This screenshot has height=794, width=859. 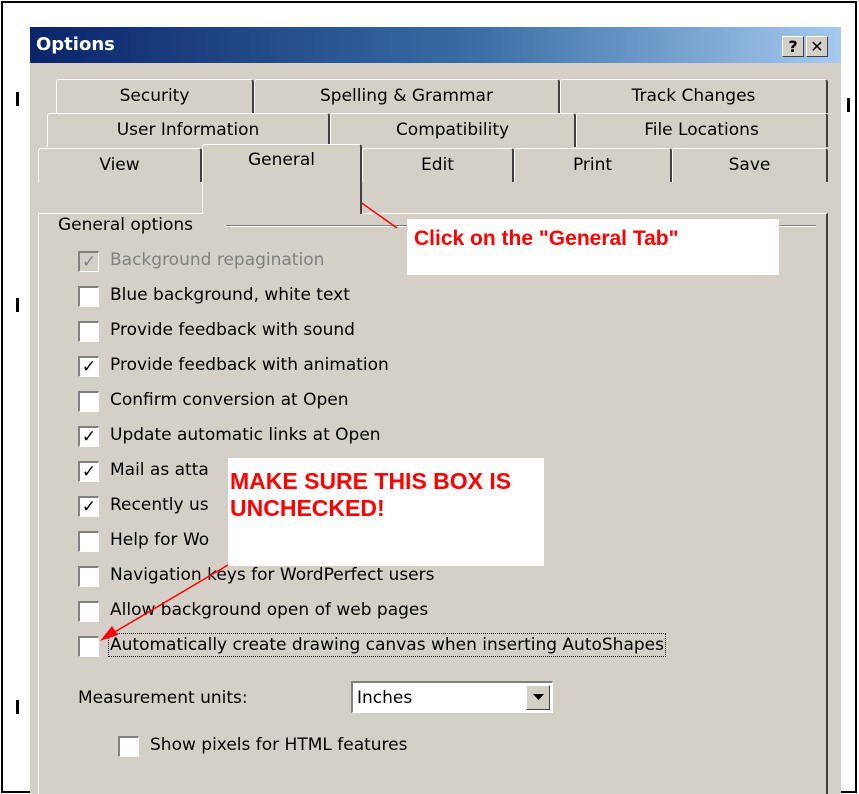 I want to click on arrow-line, so click(x=168, y=600).